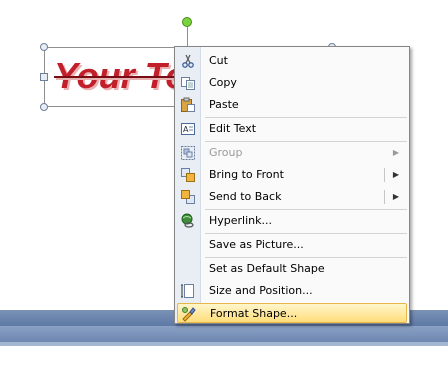  Describe the element at coordinates (188, 221) in the screenshot. I see `hyperlink-icon` at that location.